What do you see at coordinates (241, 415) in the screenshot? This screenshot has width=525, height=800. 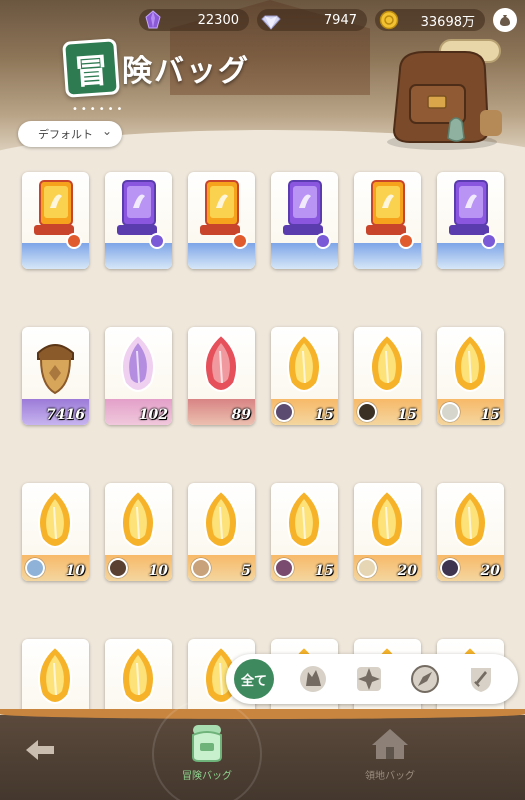 I see `item-count: 89` at bounding box center [241, 415].